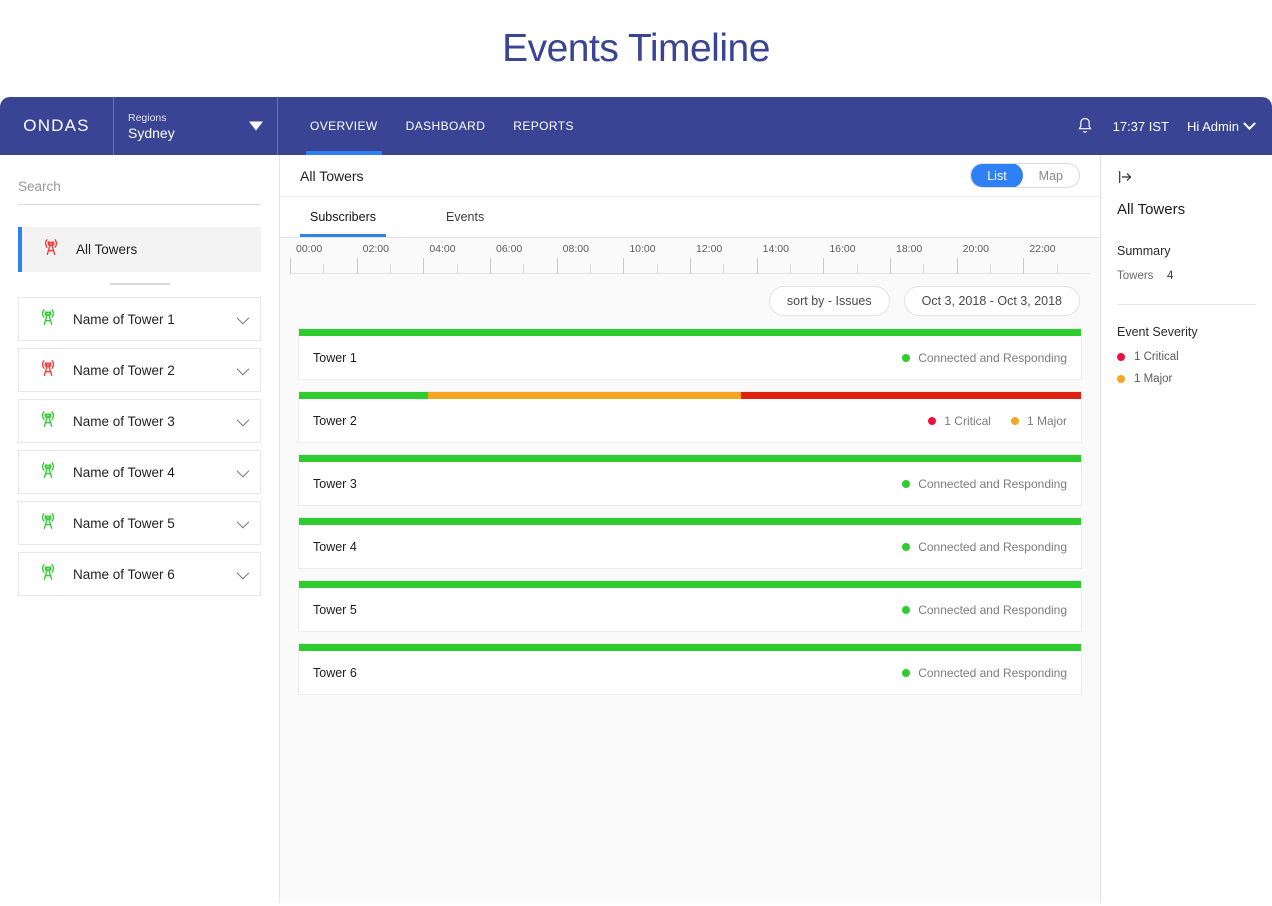 The width and height of the screenshot is (1272, 906). Describe the element at coordinates (690, 483) in the screenshot. I see `row-body: Tower 3 Connected and Responding` at that location.